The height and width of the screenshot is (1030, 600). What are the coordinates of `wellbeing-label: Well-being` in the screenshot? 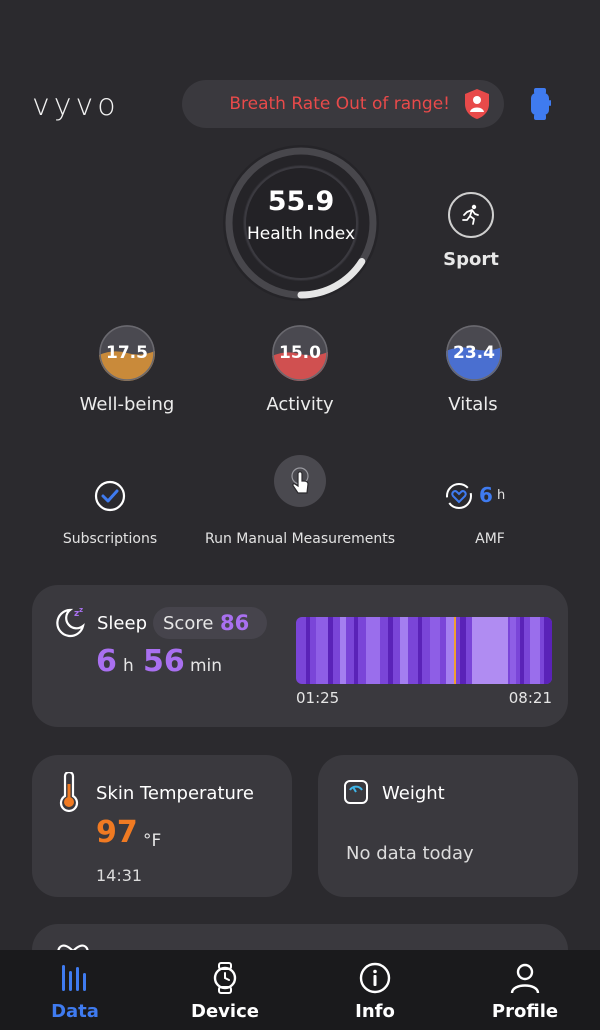 It's located at (127, 404).